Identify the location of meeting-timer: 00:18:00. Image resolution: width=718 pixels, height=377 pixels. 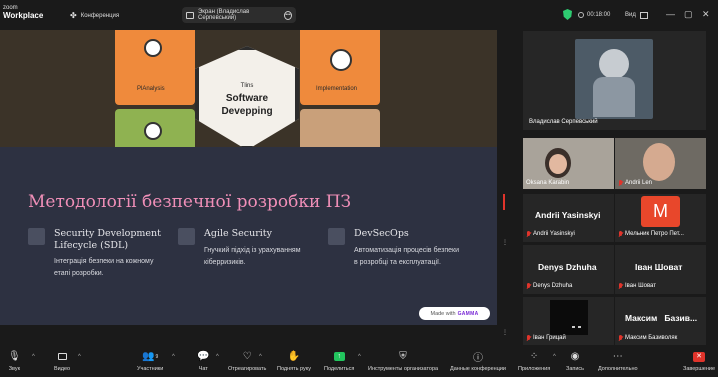
(594, 15).